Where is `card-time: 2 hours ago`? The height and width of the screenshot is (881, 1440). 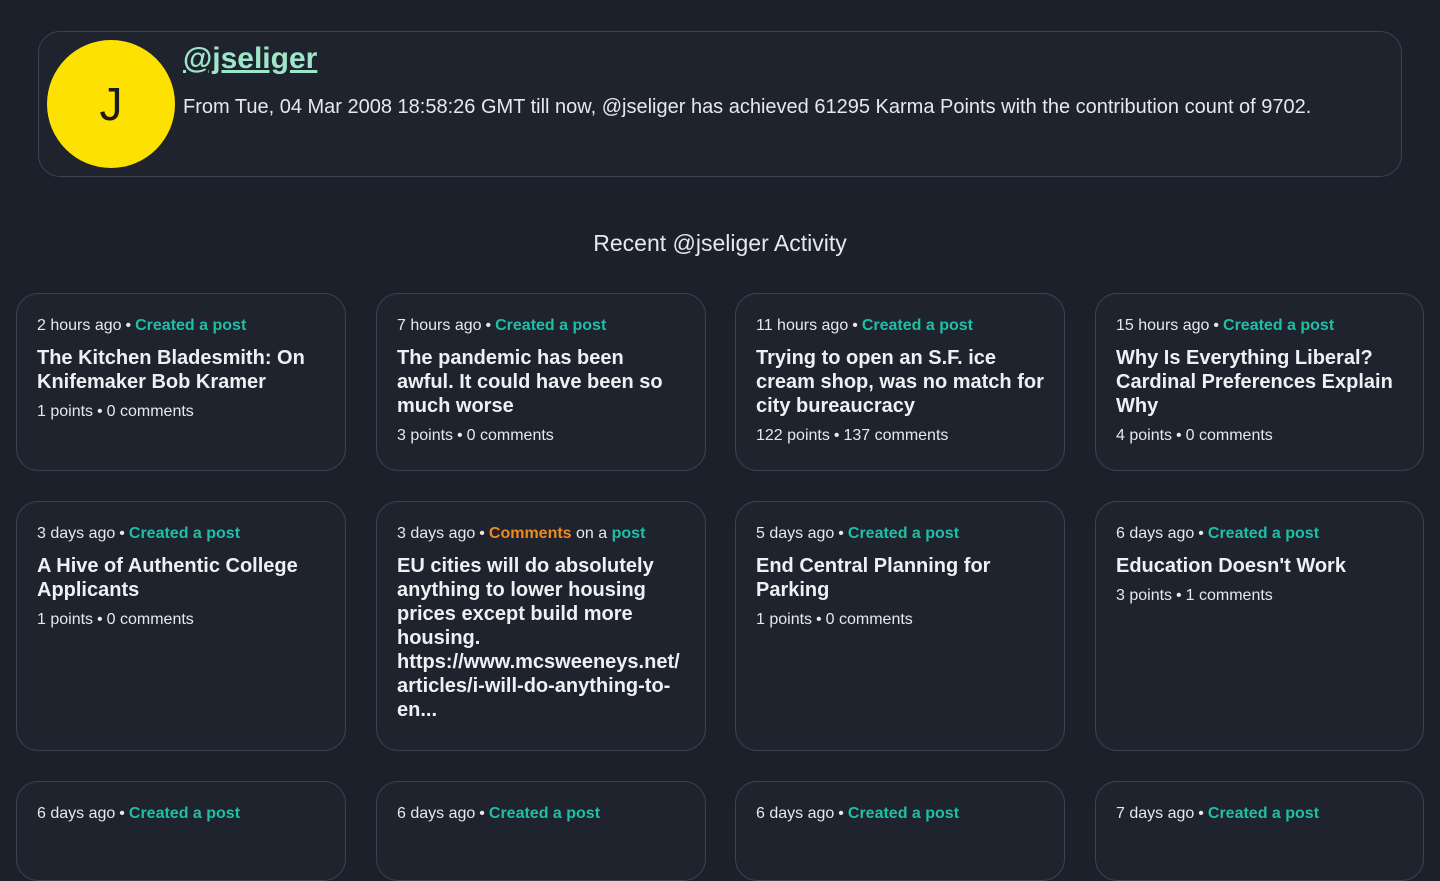 card-time: 2 hours ago is located at coordinates (79, 325).